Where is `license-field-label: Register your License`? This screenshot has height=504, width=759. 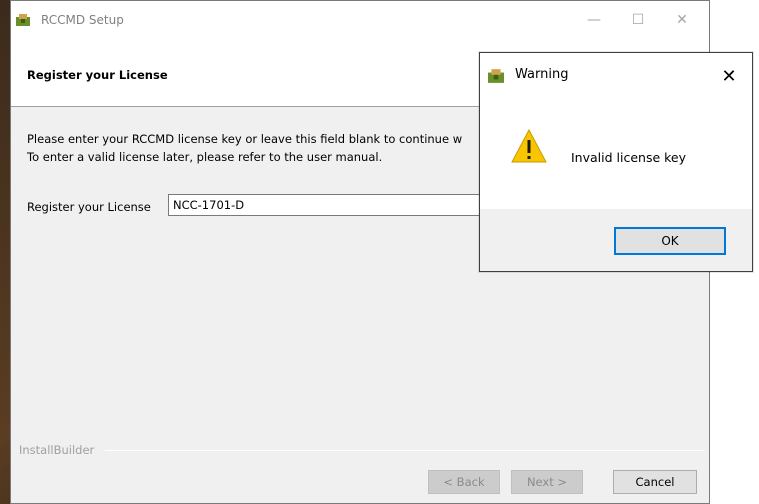
license-field-label: Register your License is located at coordinates (89, 207).